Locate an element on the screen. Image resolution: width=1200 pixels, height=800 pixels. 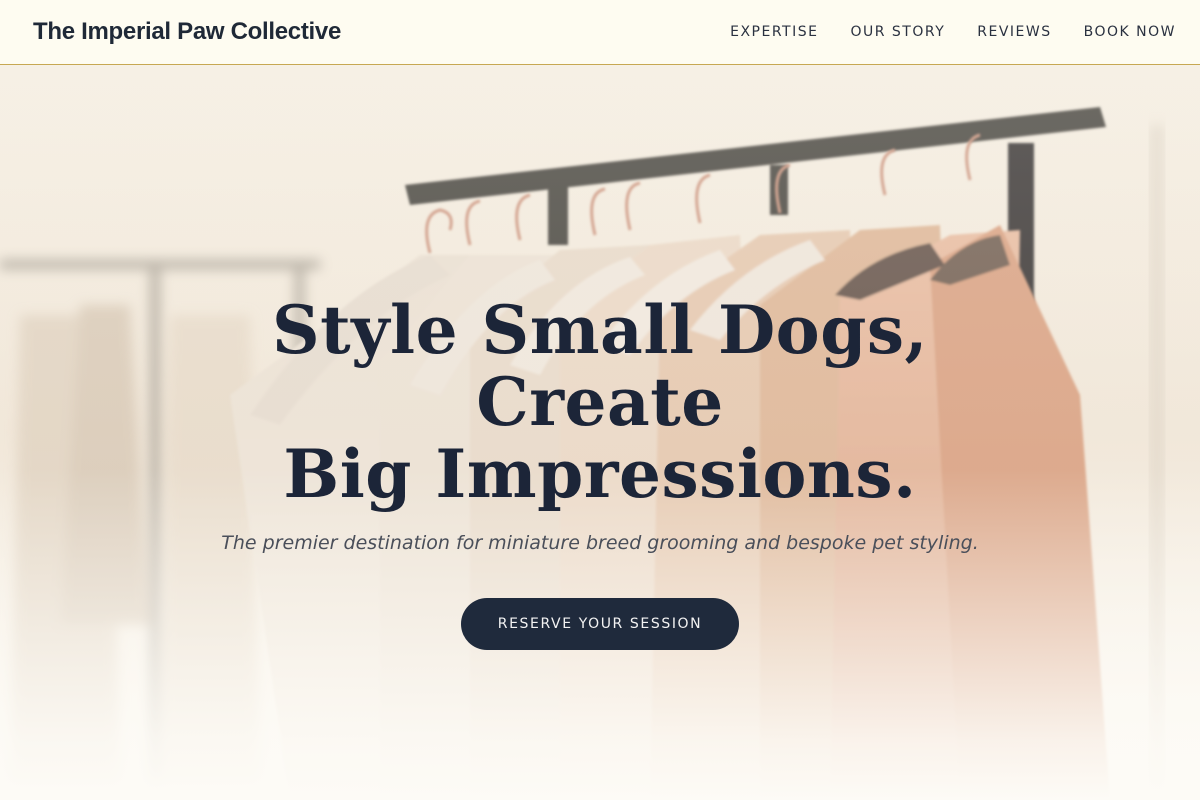
hero-title-line-1: Style Small Dogs, Create is located at coordinates (600, 366).